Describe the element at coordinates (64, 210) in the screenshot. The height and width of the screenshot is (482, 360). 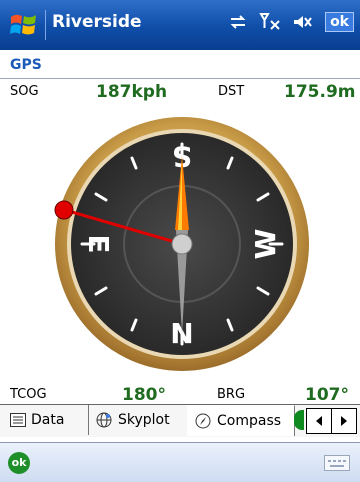
I see `bearing-marker-icon` at that location.